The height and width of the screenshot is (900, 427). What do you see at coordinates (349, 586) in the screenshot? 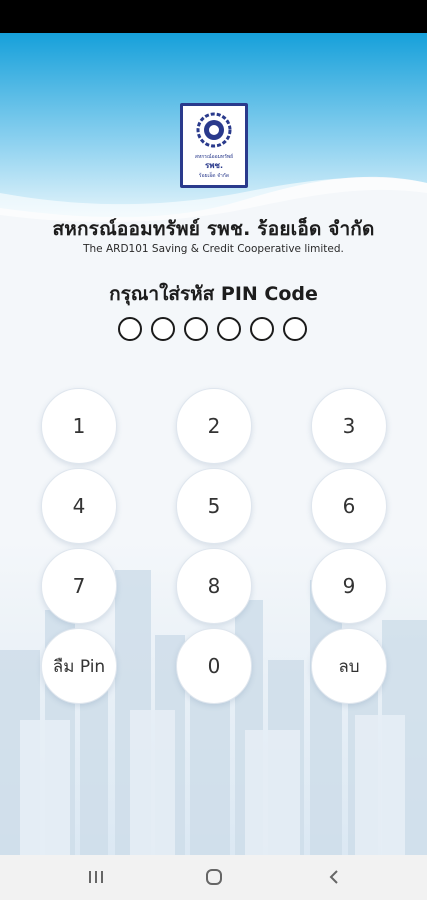
I see `keypad-9-button: 9` at bounding box center [349, 586].